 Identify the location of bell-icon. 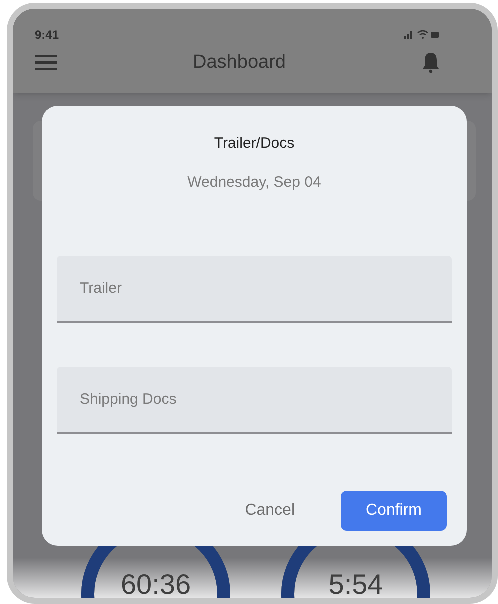
(431, 63).